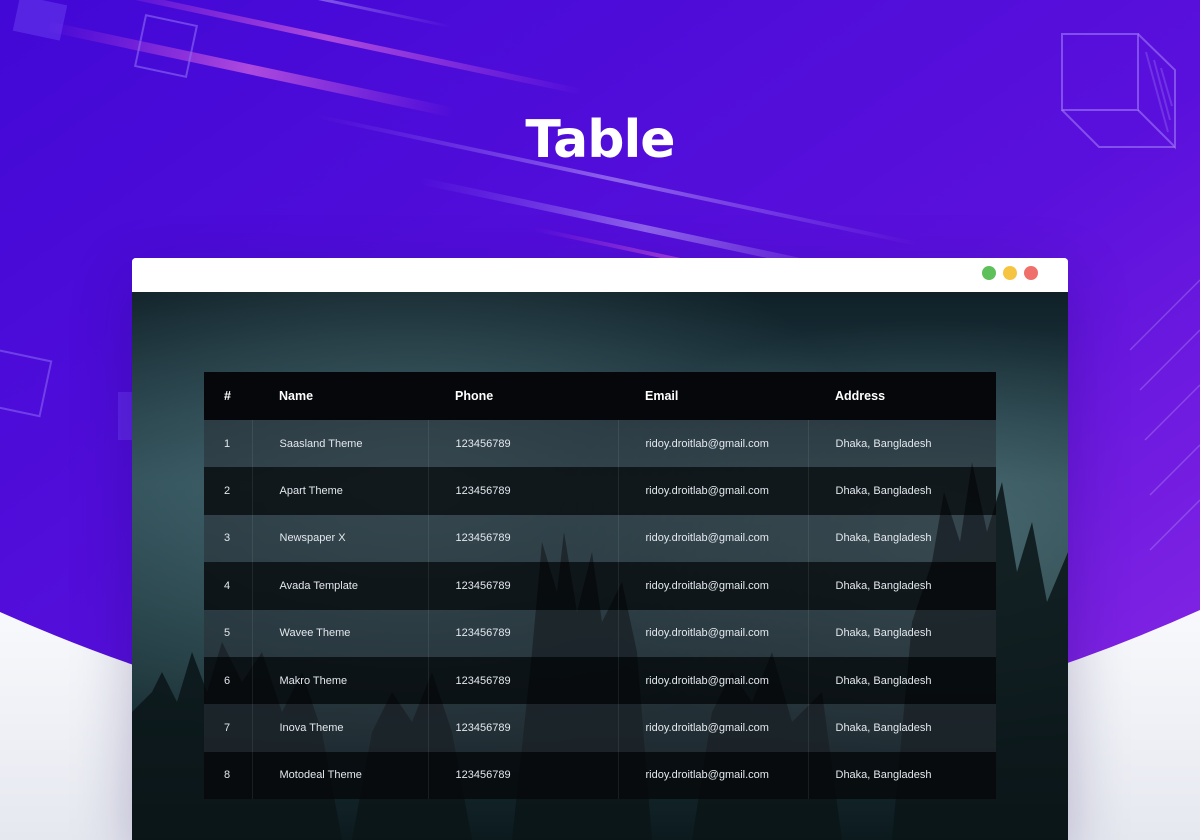 The image size is (1200, 840). Describe the element at coordinates (228, 586) in the screenshot. I see `cell-number: 4` at that location.